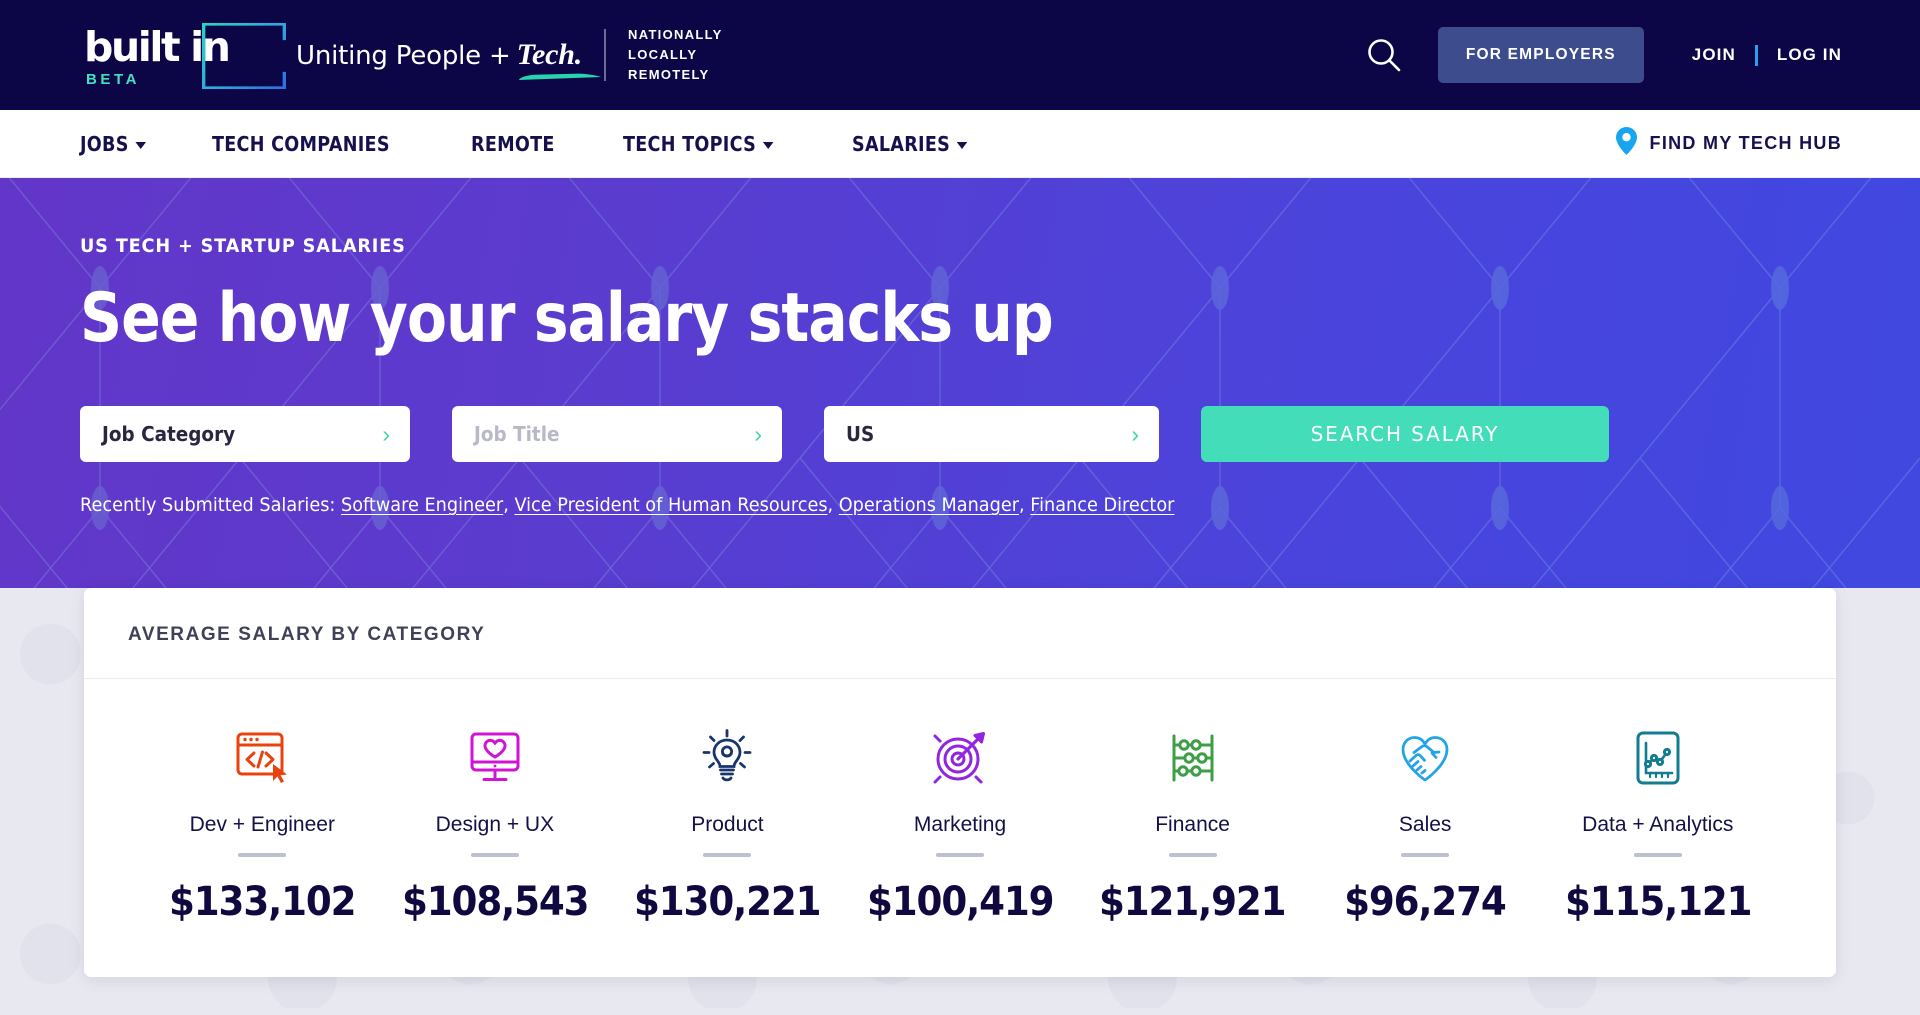 The image size is (1920, 1015). I want to click on tagline-uniting-text: Uniting People +, so click(403, 55).